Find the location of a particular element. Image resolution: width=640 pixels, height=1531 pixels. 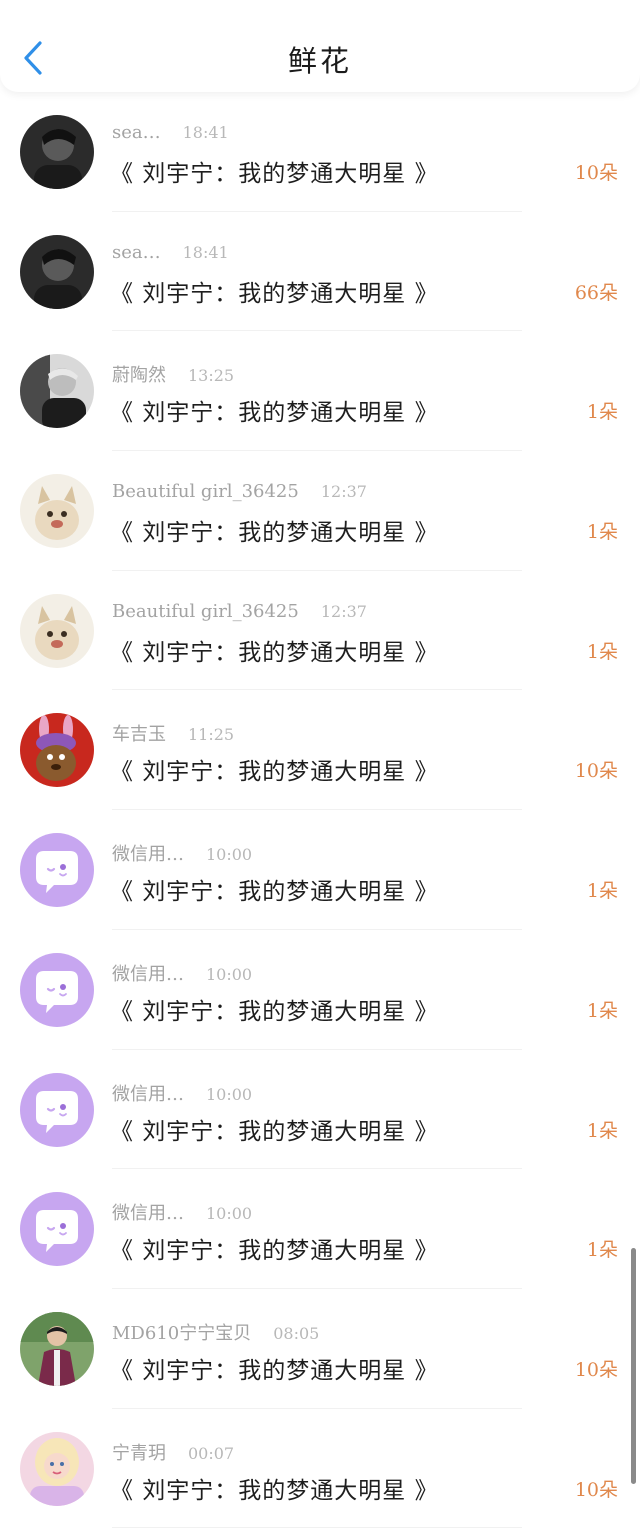

list-item: 蔚陶然 13:25 《 刘宇宁：我的梦通大明星 》 1朵 is located at coordinates (320, 391).